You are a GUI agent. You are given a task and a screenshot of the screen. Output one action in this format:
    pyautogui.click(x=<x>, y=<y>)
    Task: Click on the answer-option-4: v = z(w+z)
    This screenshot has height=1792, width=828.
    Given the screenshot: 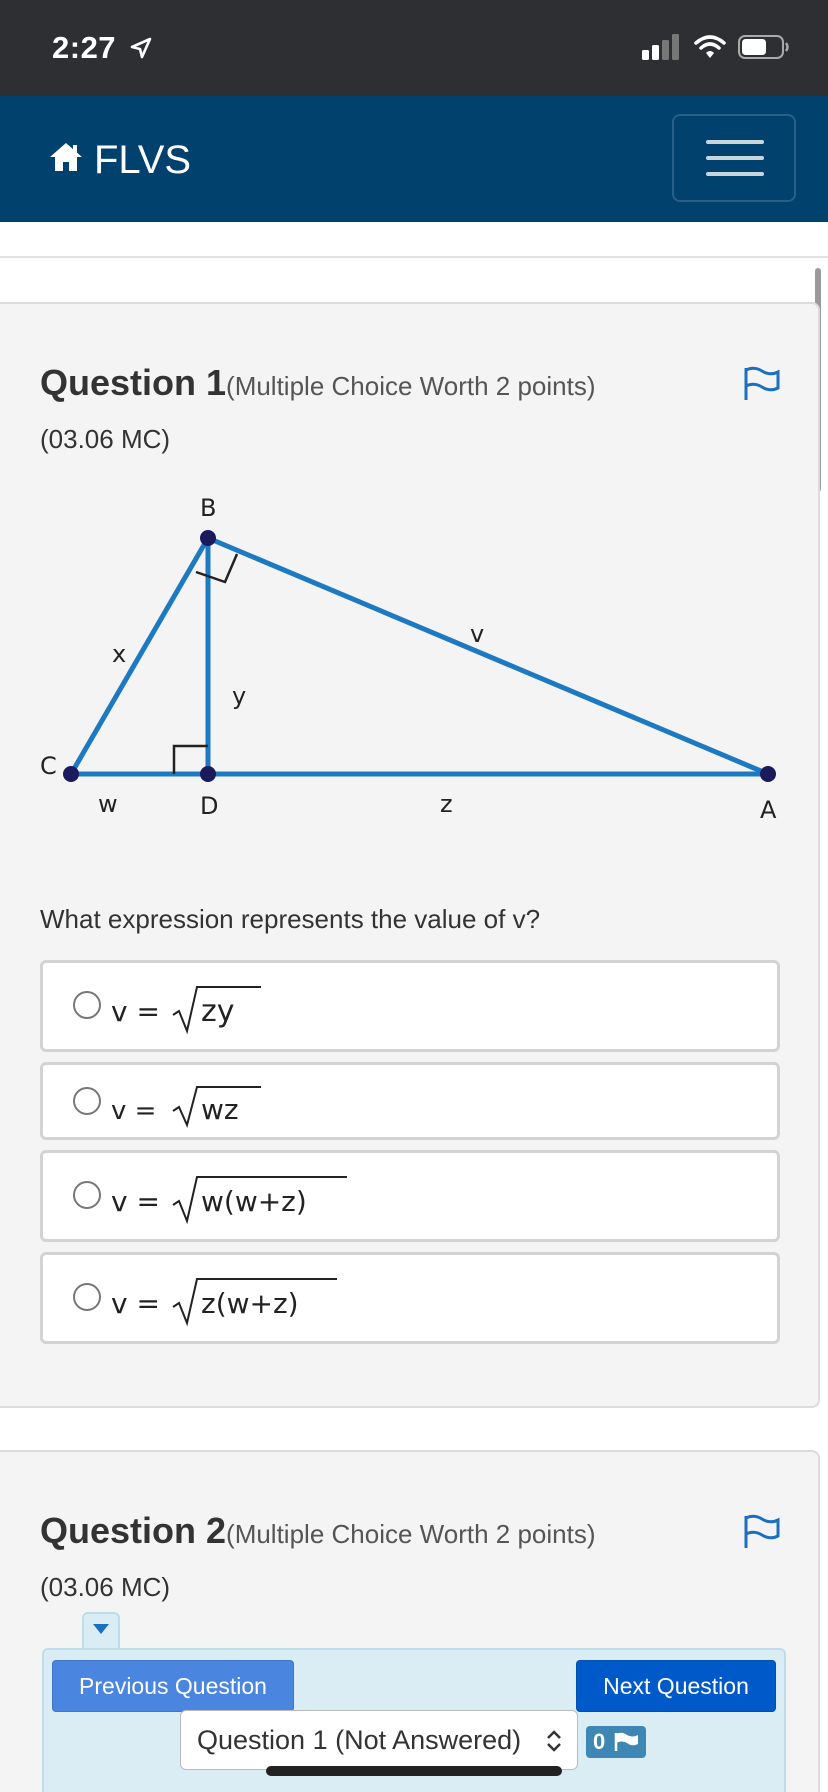 What is the action you would take?
    pyautogui.click(x=410, y=1298)
    